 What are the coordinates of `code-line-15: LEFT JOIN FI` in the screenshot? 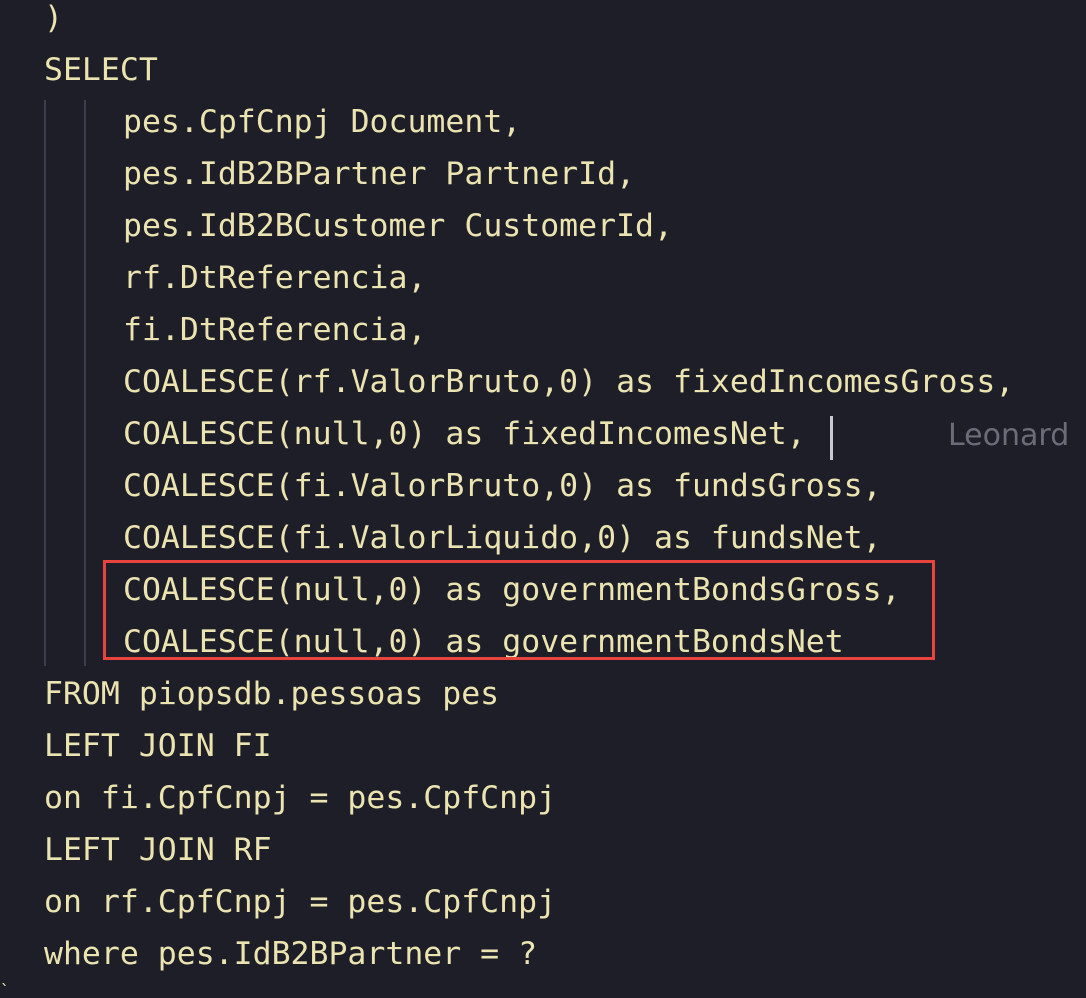 It's located at (158, 746).